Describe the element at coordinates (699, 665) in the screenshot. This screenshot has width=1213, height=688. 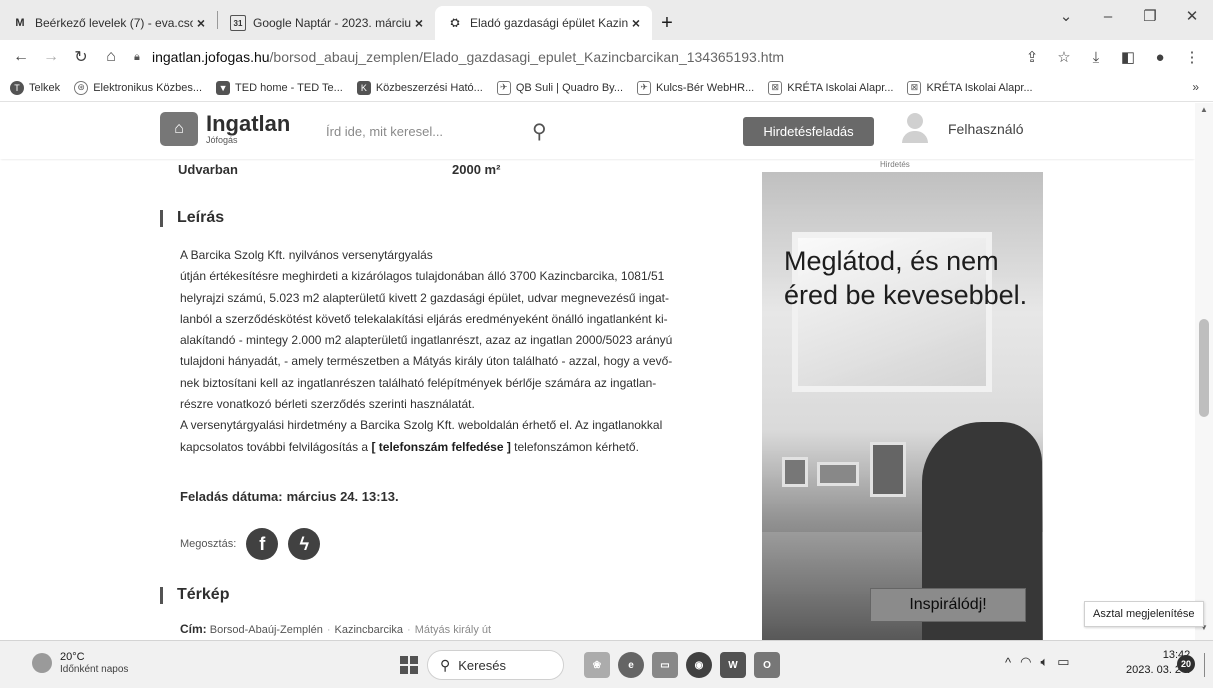
I see `chrome-browser-icon: ◉` at that location.